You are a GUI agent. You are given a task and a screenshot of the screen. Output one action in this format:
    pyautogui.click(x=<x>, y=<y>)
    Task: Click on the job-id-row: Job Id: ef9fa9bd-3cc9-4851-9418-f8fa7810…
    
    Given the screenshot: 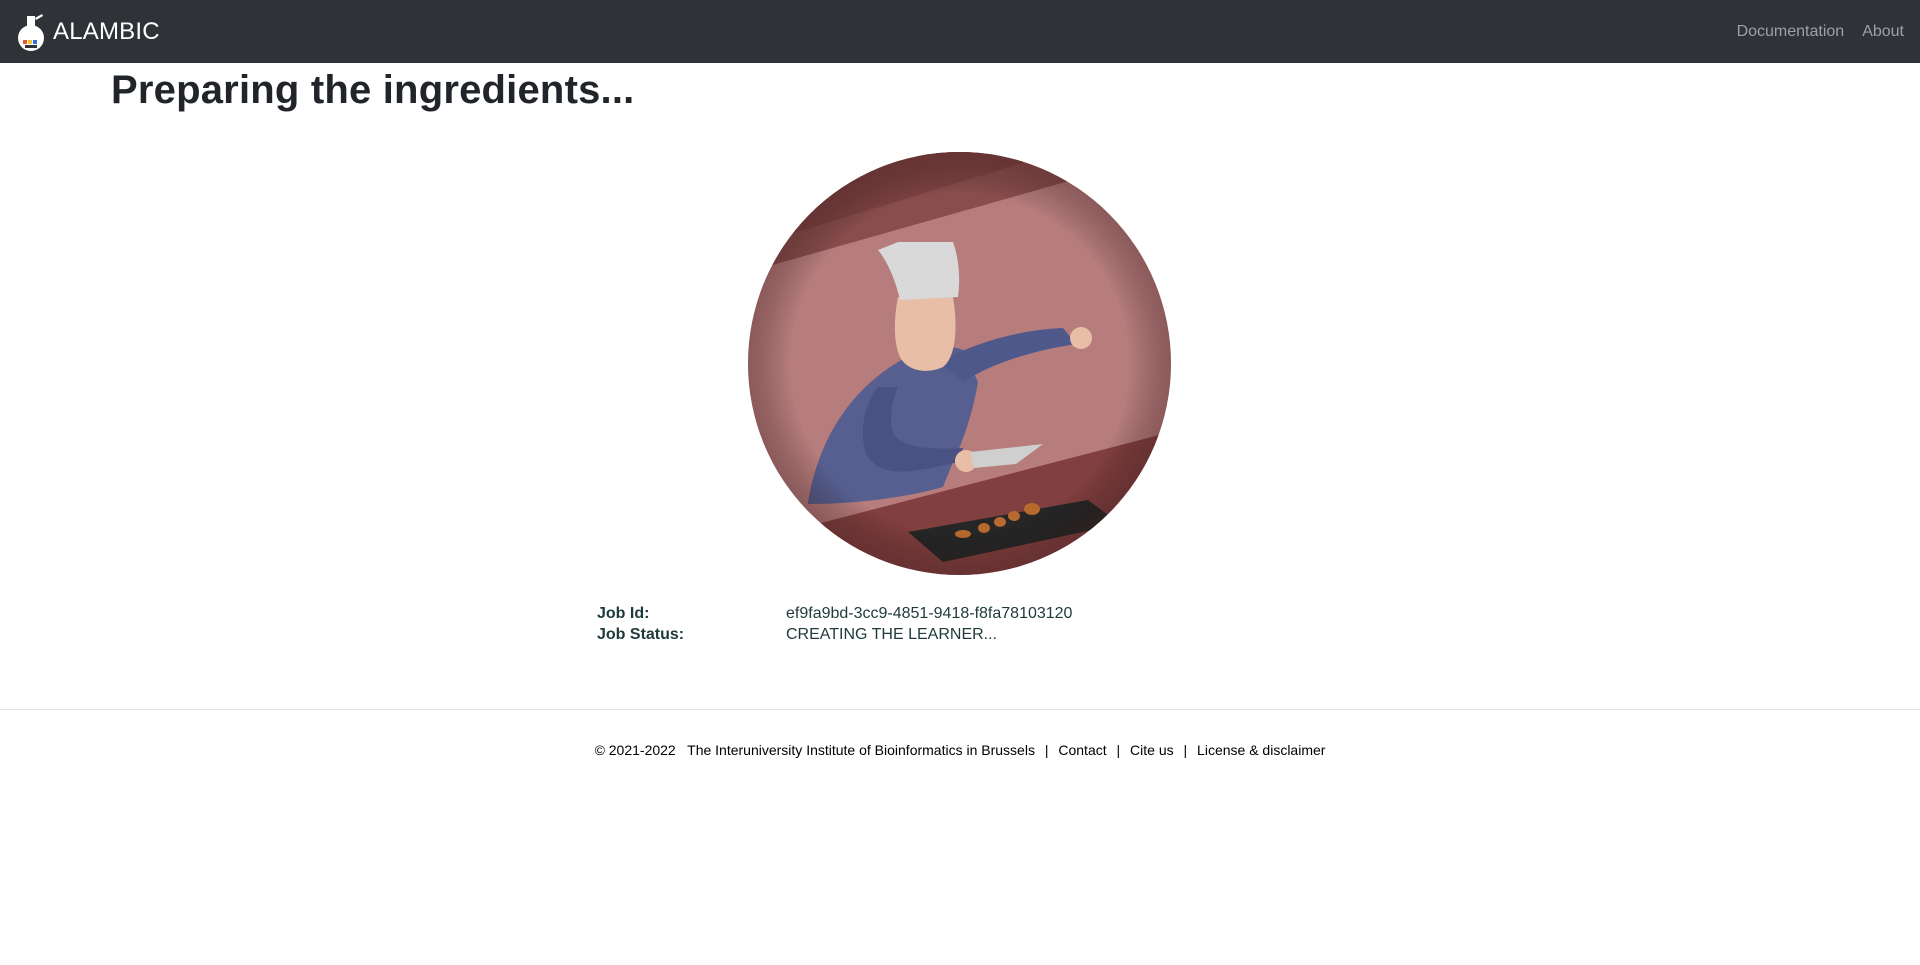 What is the action you would take?
    pyautogui.click(x=834, y=613)
    